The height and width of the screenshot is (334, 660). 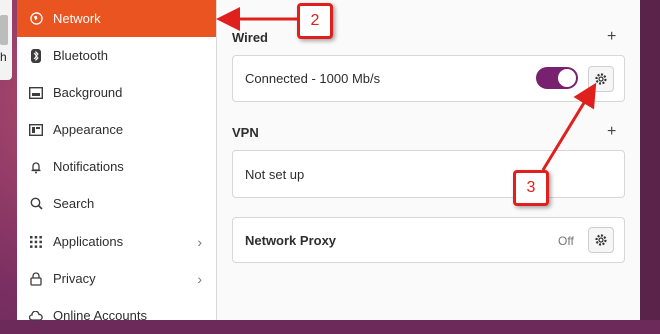 I want to click on annotation-callout-3: 3, so click(x=531, y=188).